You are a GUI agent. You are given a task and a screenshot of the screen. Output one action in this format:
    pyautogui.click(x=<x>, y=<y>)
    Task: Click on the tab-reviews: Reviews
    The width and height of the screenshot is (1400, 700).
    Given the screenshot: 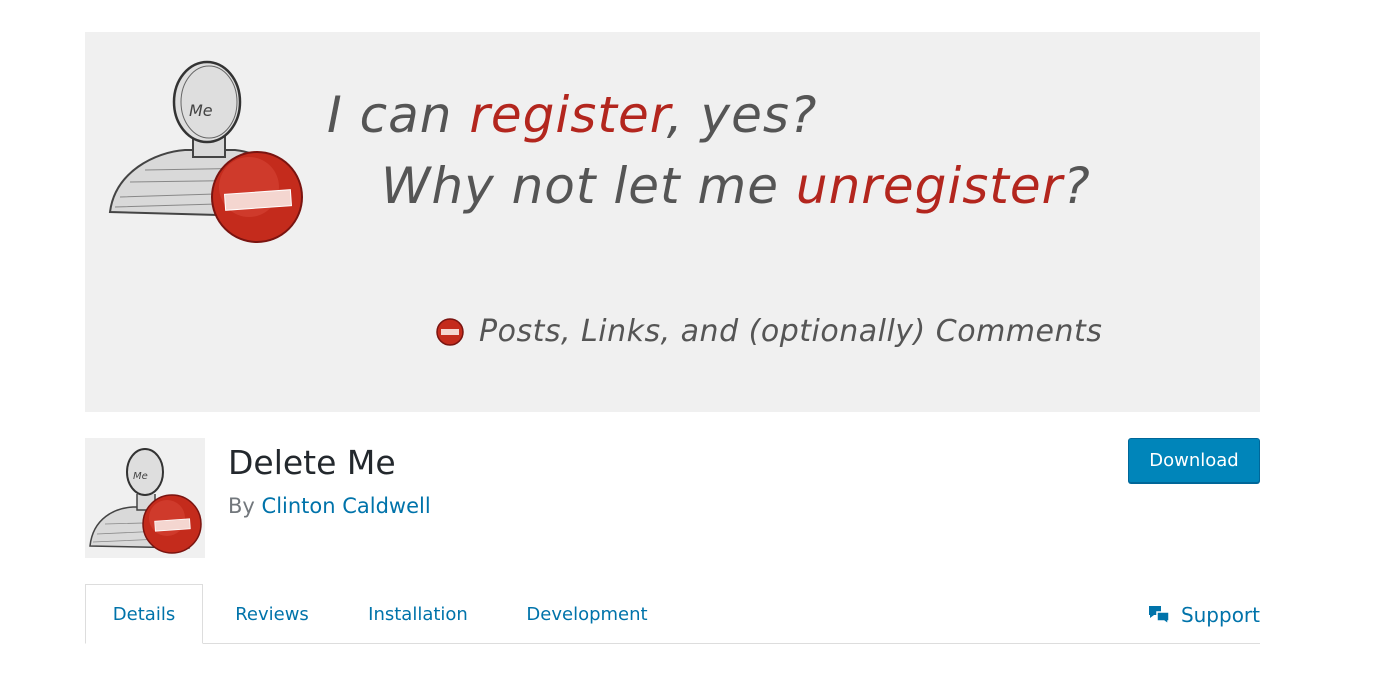 What is the action you would take?
    pyautogui.click(x=272, y=614)
    